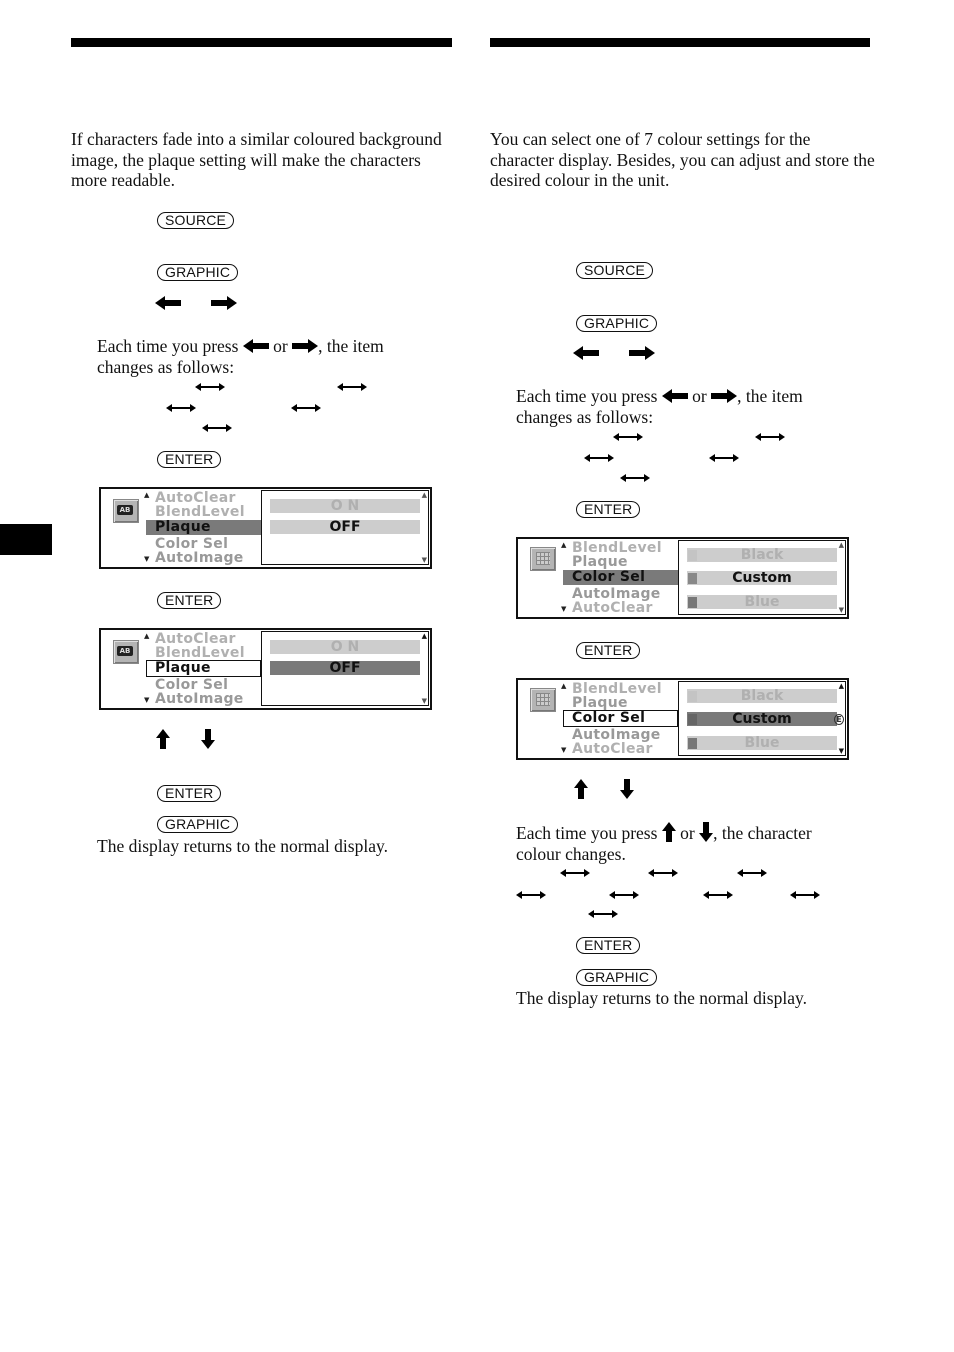 The image size is (954, 1352). Describe the element at coordinates (183, 668) in the screenshot. I see `menu-item-plaque: Plaque` at that location.